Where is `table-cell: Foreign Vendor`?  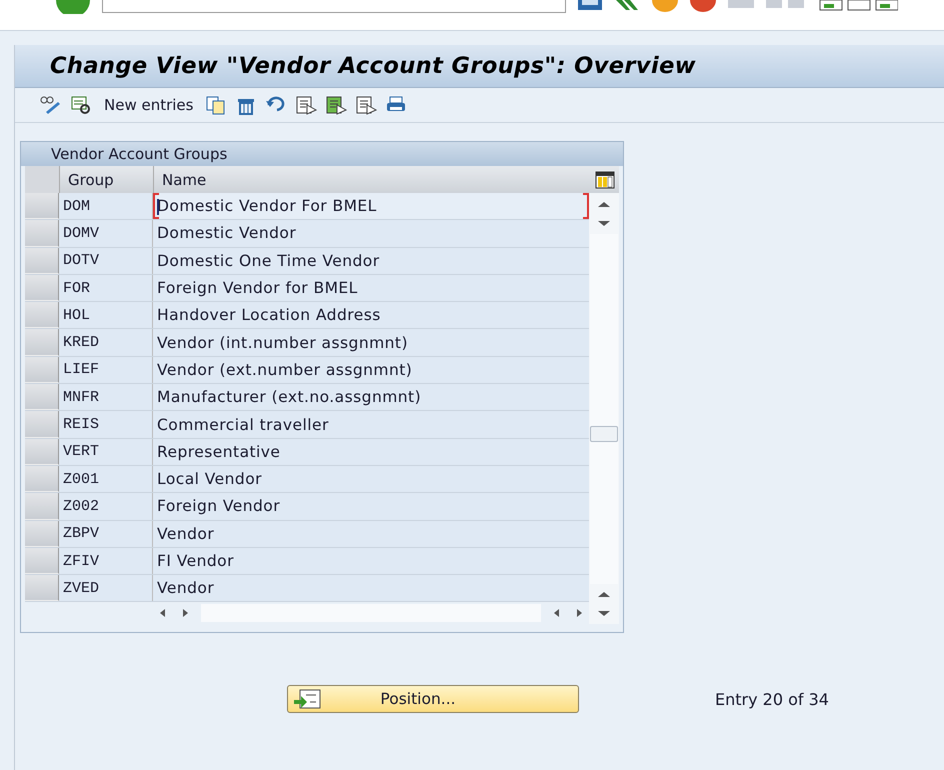 table-cell: Foreign Vendor is located at coordinates (371, 506).